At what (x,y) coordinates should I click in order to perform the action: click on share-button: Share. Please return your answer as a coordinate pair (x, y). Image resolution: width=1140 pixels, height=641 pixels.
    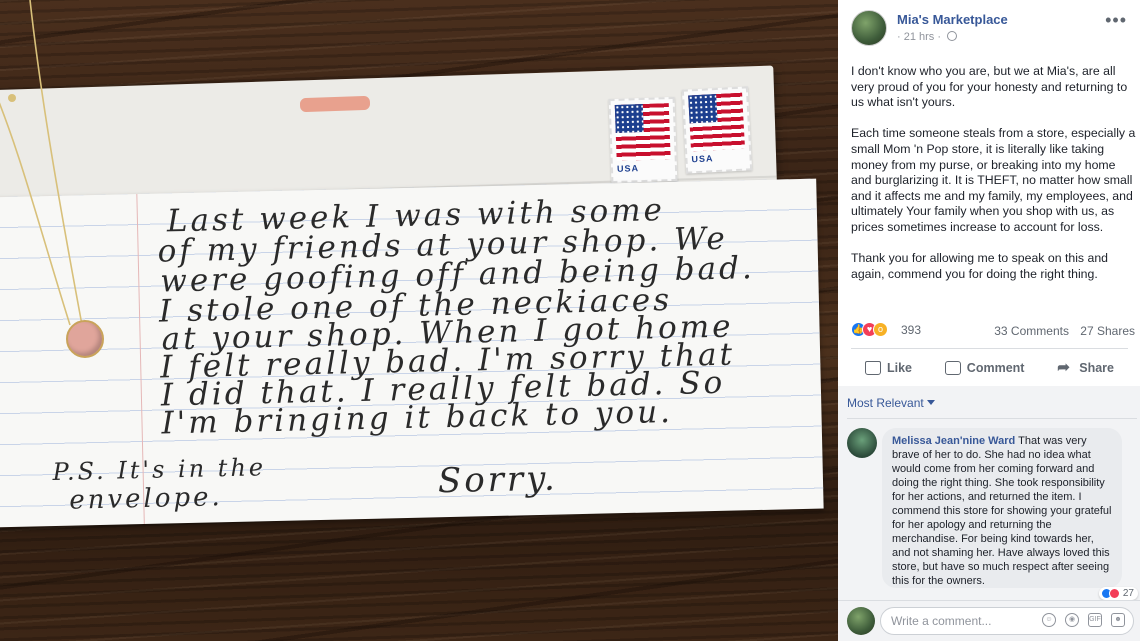
    Looking at the image, I should click on (1085, 368).